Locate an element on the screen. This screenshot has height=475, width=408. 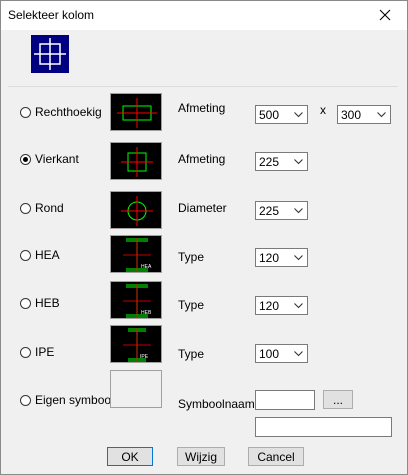
radio-label: HEA is located at coordinates (47, 255).